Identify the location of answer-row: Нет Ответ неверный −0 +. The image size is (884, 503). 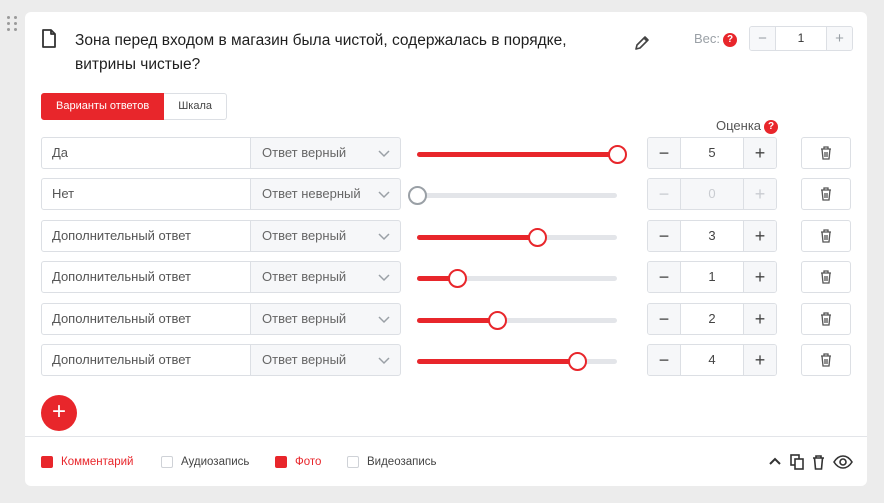
(446, 194).